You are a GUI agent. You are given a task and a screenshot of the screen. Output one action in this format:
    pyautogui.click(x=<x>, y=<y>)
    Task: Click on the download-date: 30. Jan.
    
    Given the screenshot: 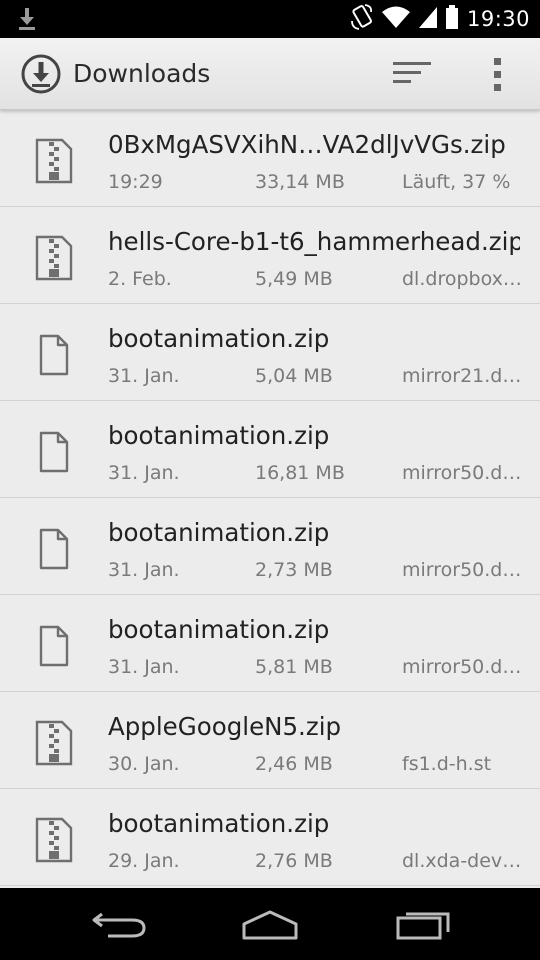 What is the action you would take?
    pyautogui.click(x=144, y=764)
    